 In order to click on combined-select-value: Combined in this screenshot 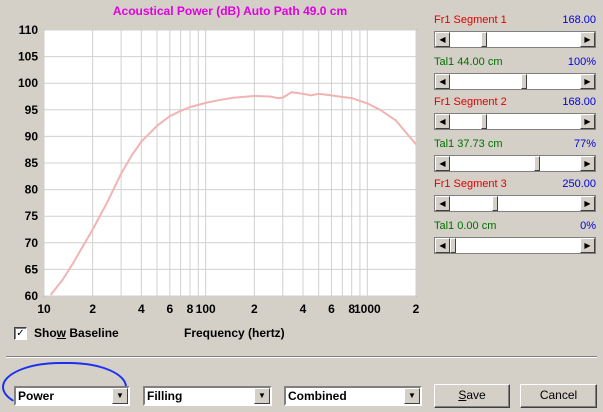, I will do `click(317, 396)`.